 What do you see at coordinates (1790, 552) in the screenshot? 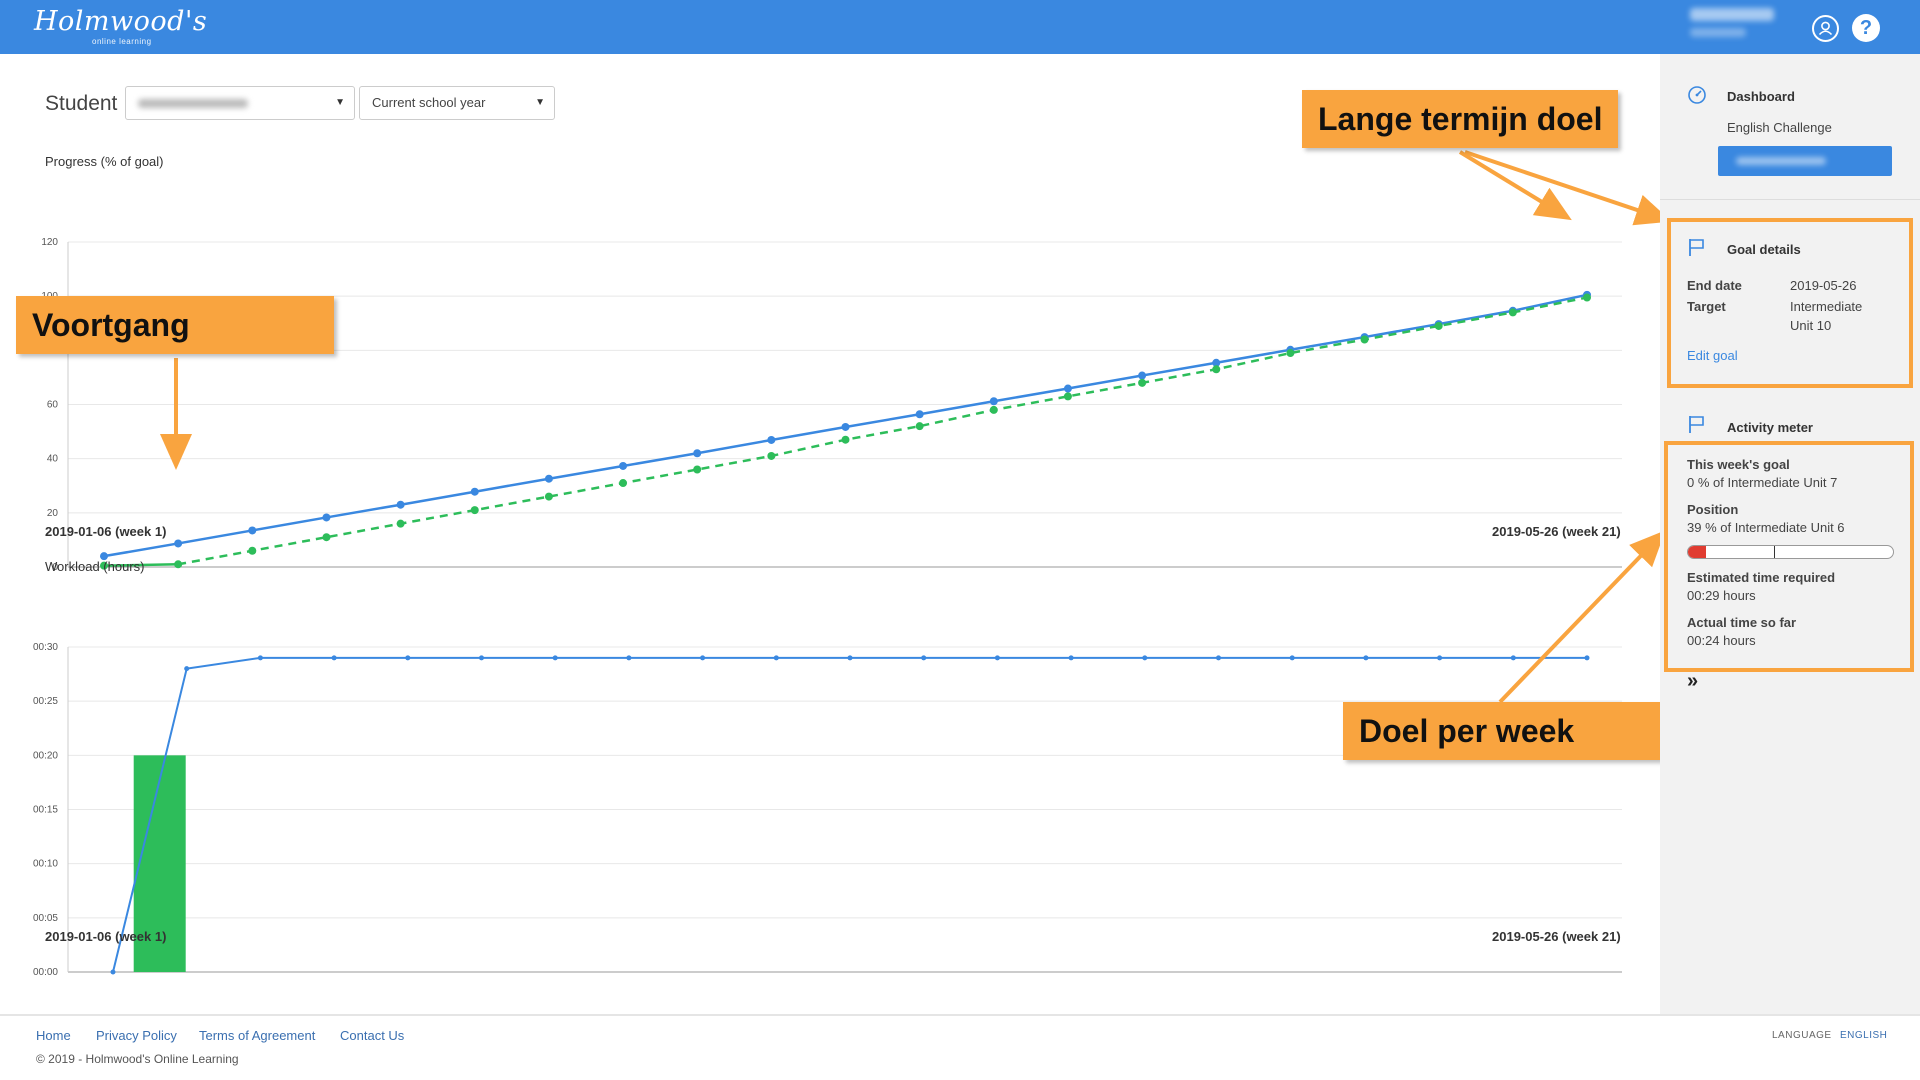
I see `activity-meter-bar` at bounding box center [1790, 552].